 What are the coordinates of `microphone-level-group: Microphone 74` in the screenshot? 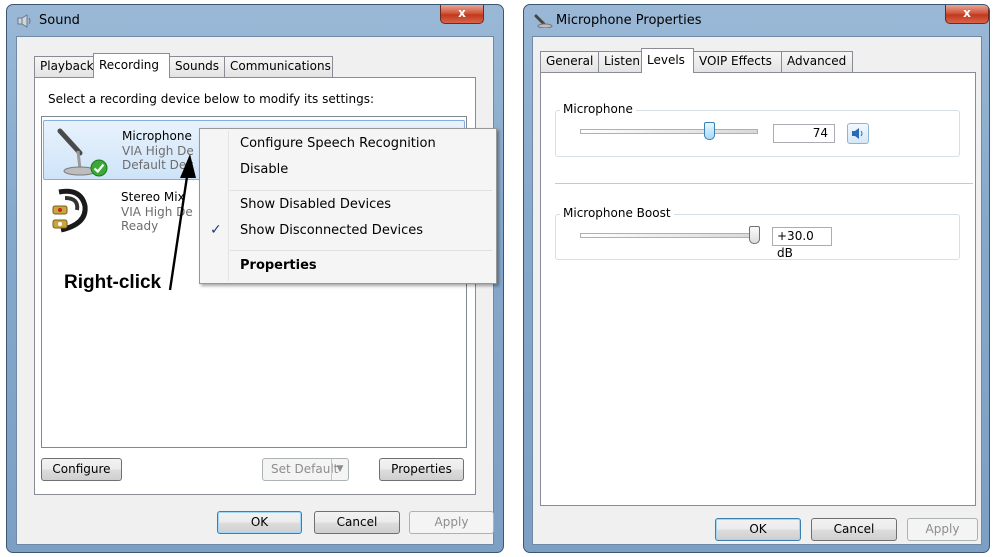 It's located at (757, 129).